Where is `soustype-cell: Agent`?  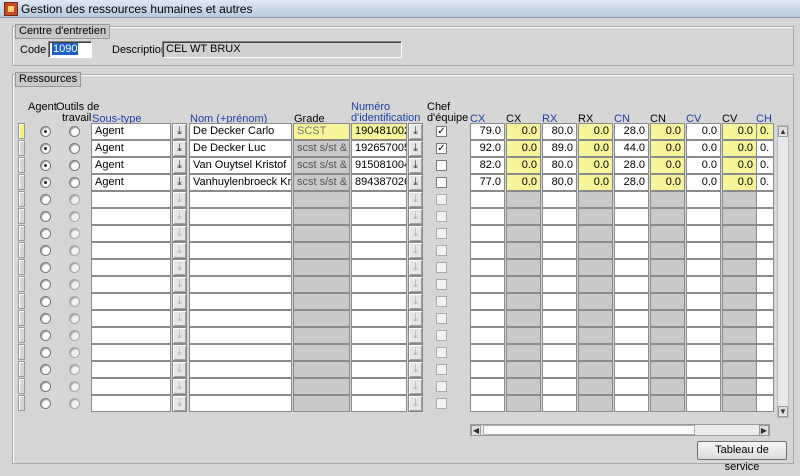 soustype-cell: Agent is located at coordinates (131, 182).